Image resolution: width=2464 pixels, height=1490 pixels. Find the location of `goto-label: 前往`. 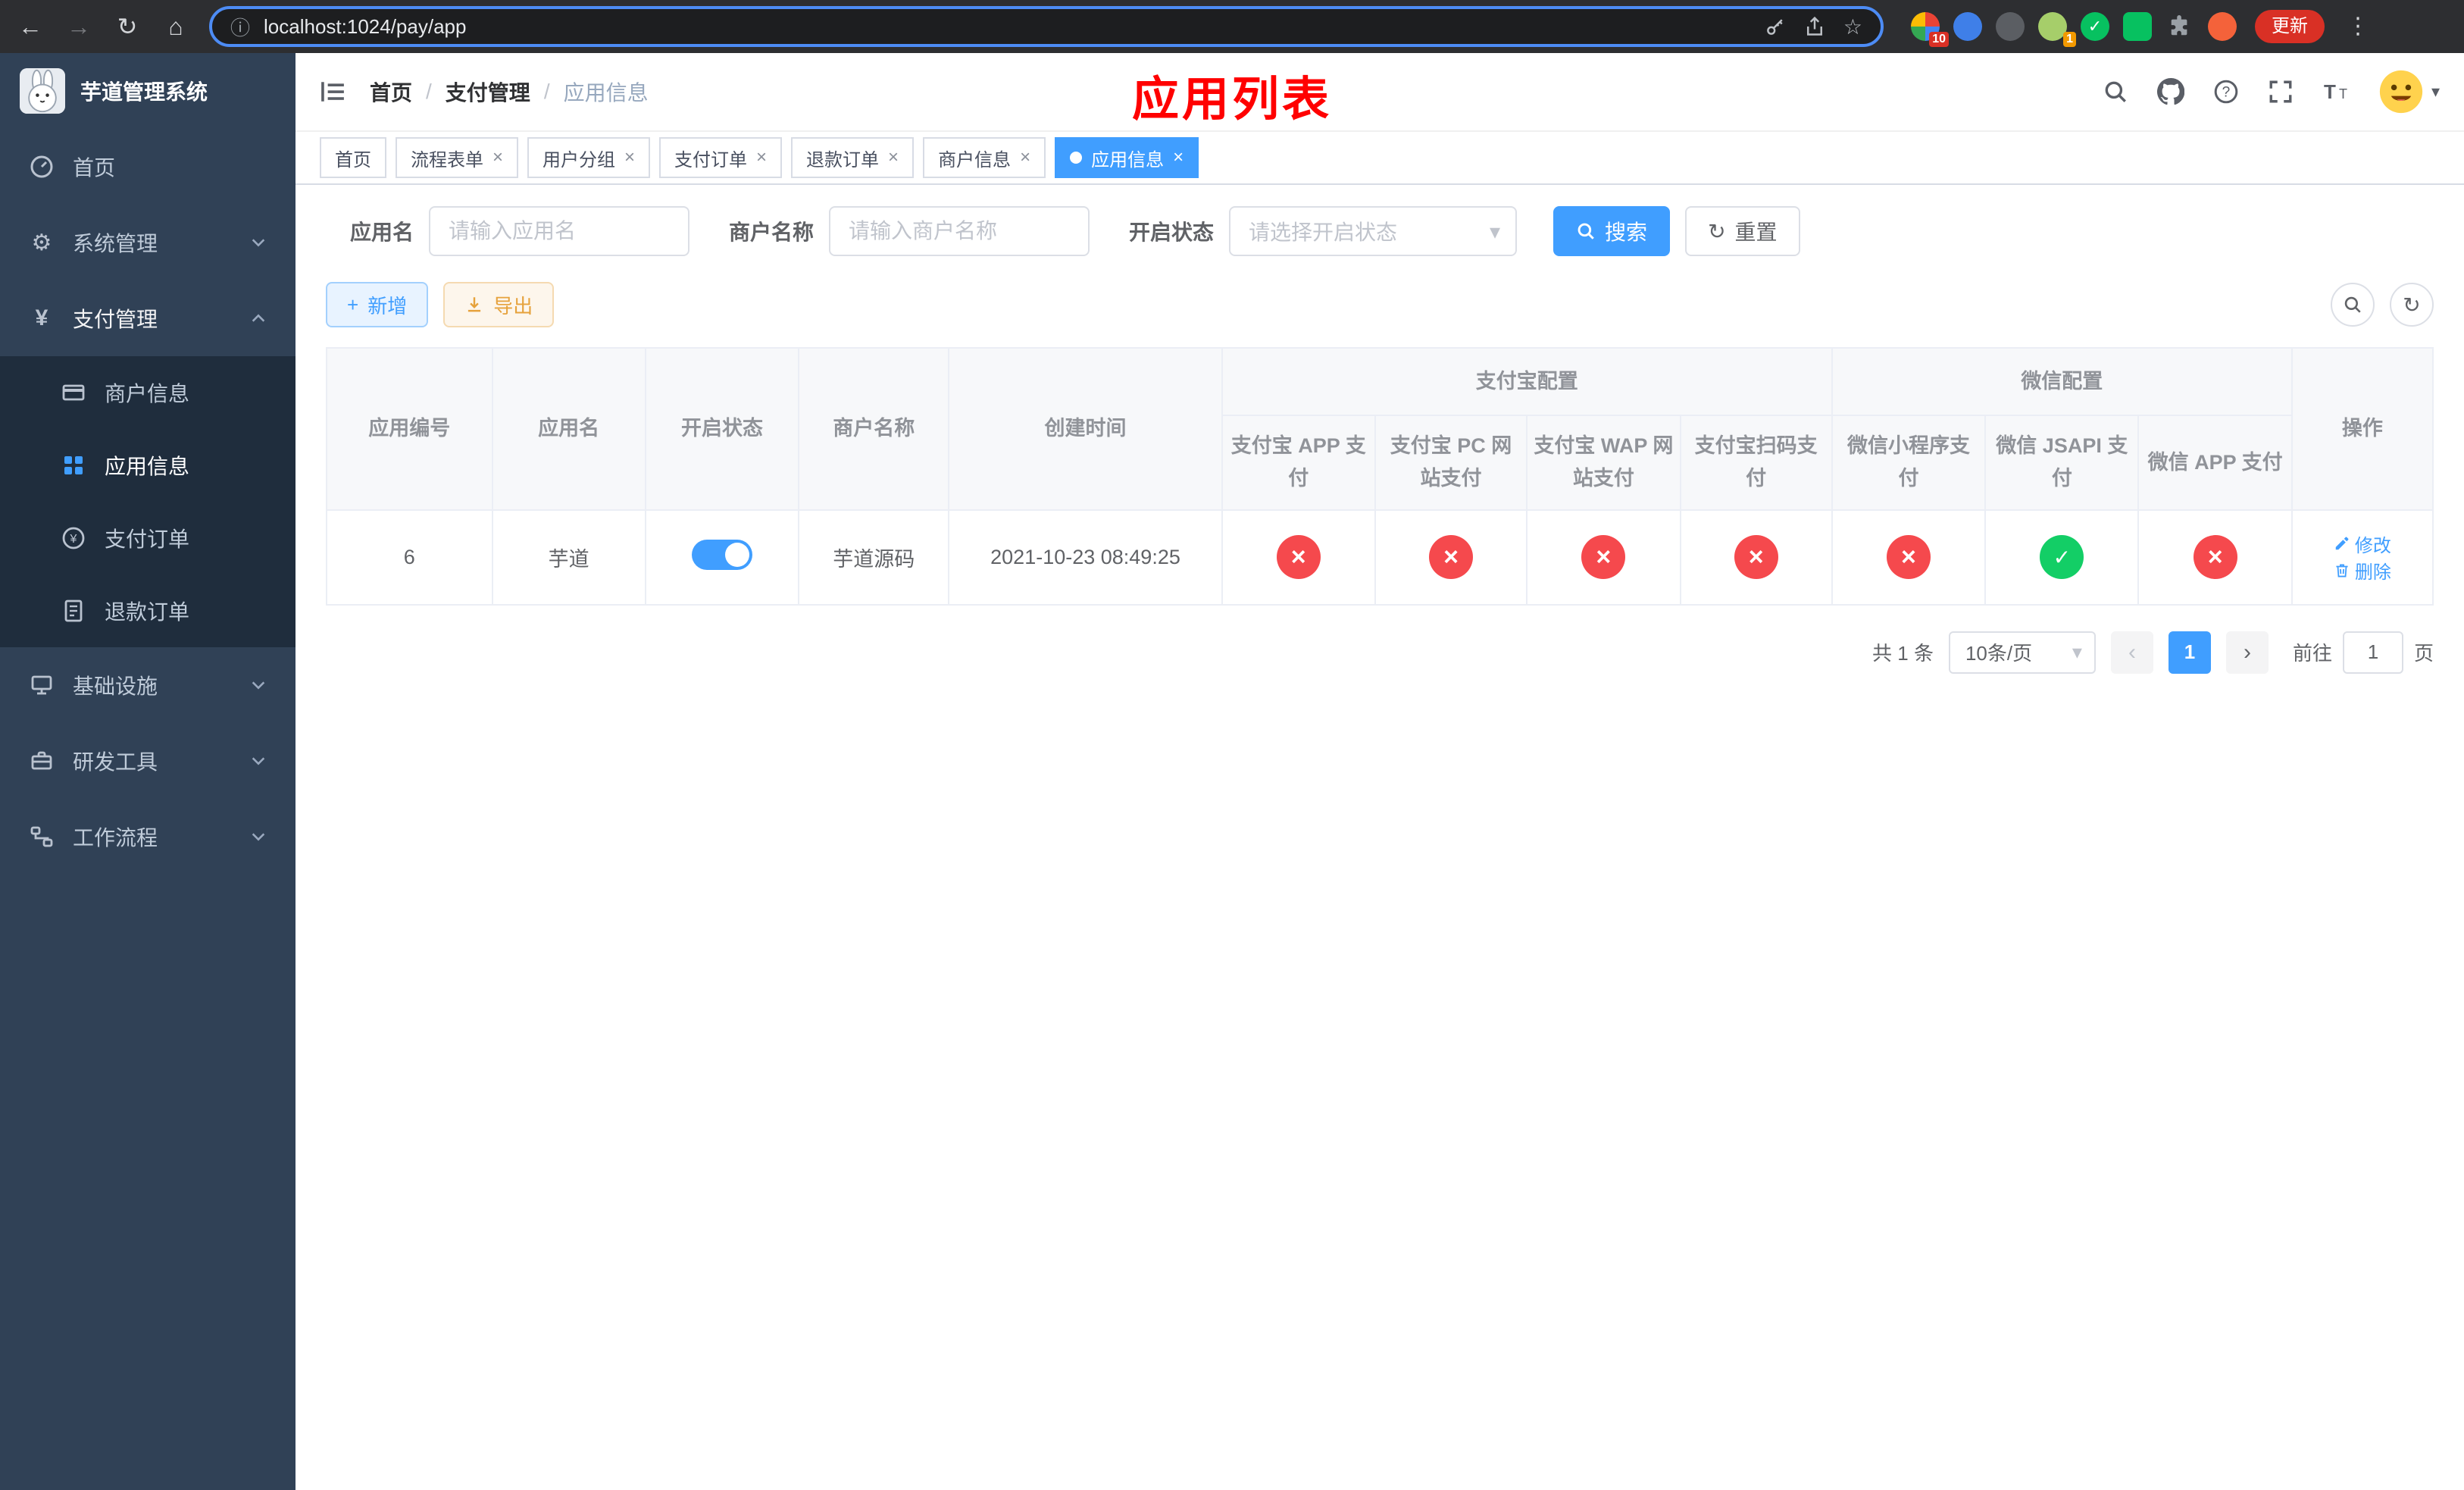

goto-label: 前往 is located at coordinates (2312, 653).